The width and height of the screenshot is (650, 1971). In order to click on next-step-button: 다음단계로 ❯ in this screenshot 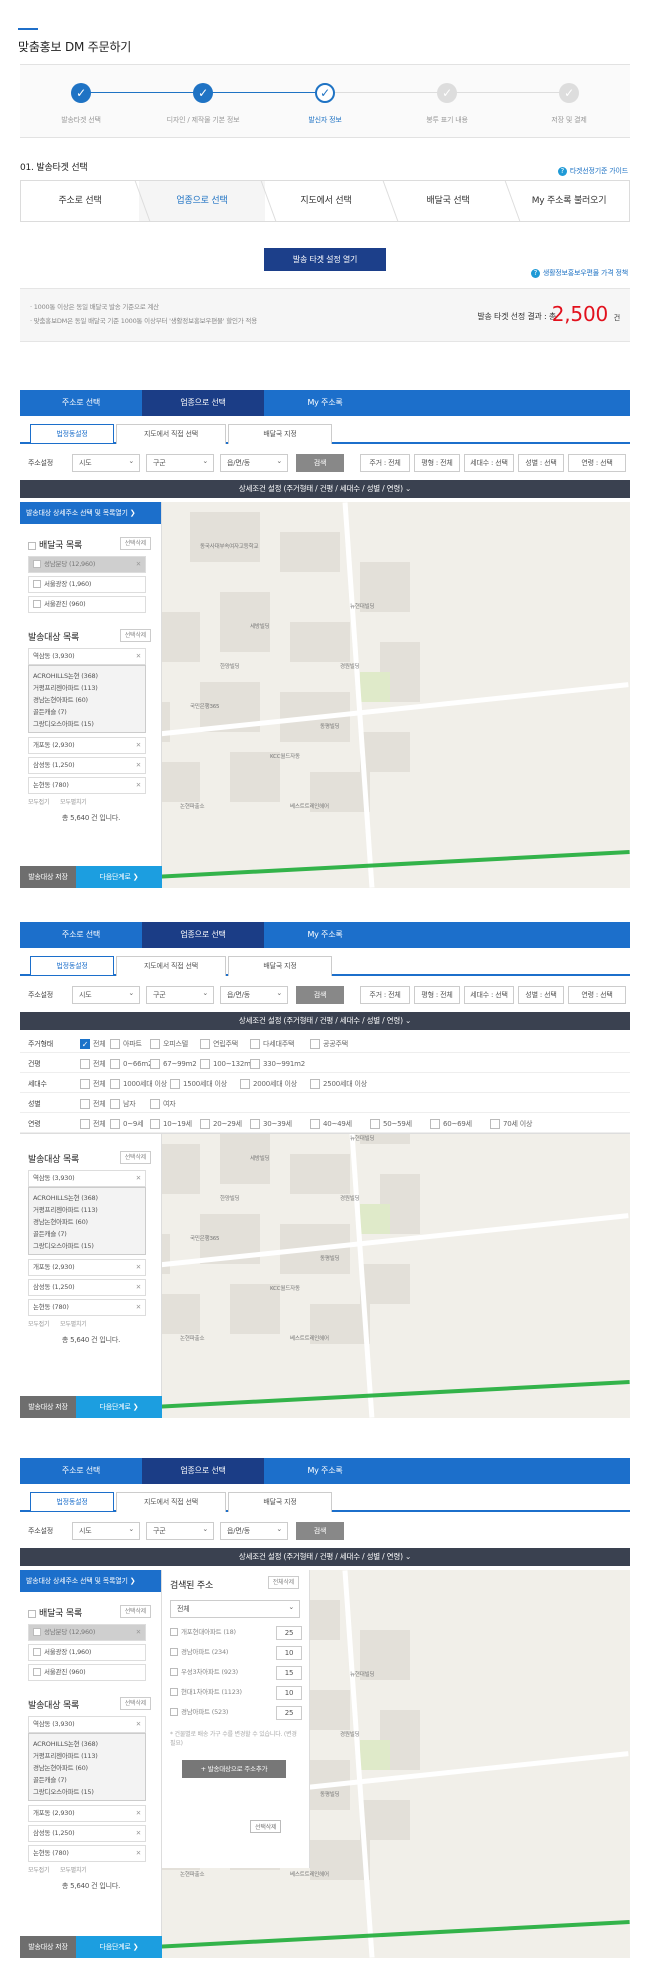, I will do `click(119, 1407)`.